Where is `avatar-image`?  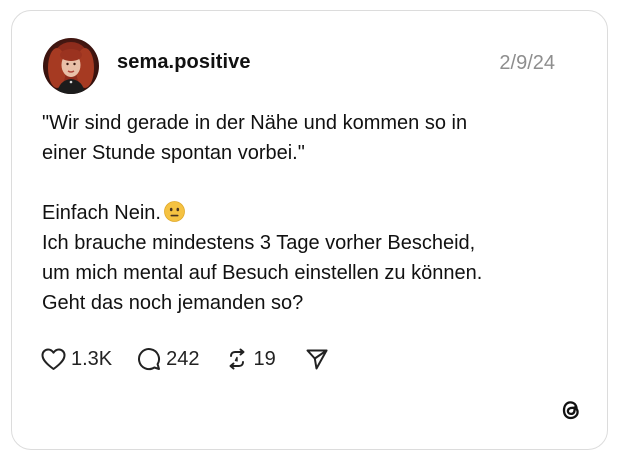
avatar-image is located at coordinates (71, 66).